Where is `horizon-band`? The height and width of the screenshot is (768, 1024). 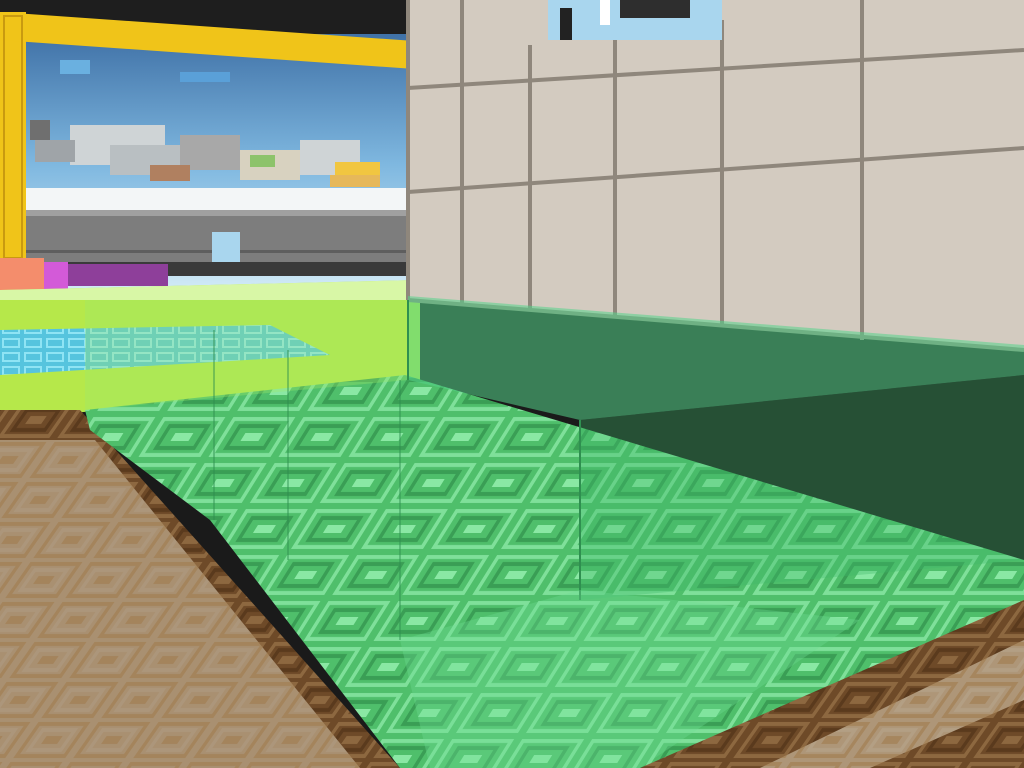
horizon-band is located at coordinates (210, 199).